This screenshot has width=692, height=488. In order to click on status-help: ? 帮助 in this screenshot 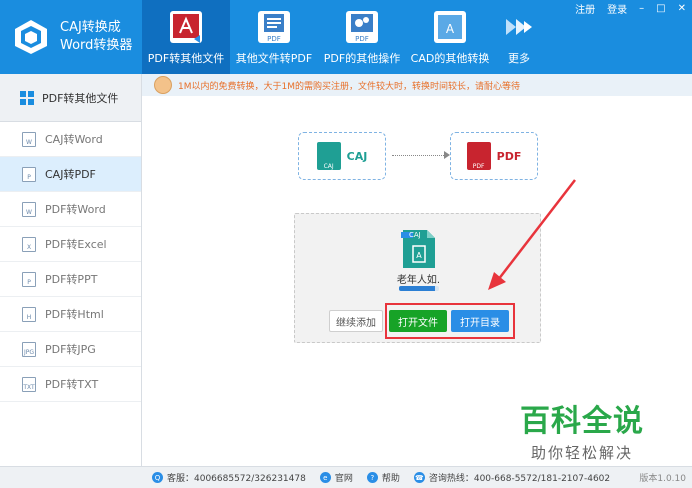, I will do `click(383, 477)`.